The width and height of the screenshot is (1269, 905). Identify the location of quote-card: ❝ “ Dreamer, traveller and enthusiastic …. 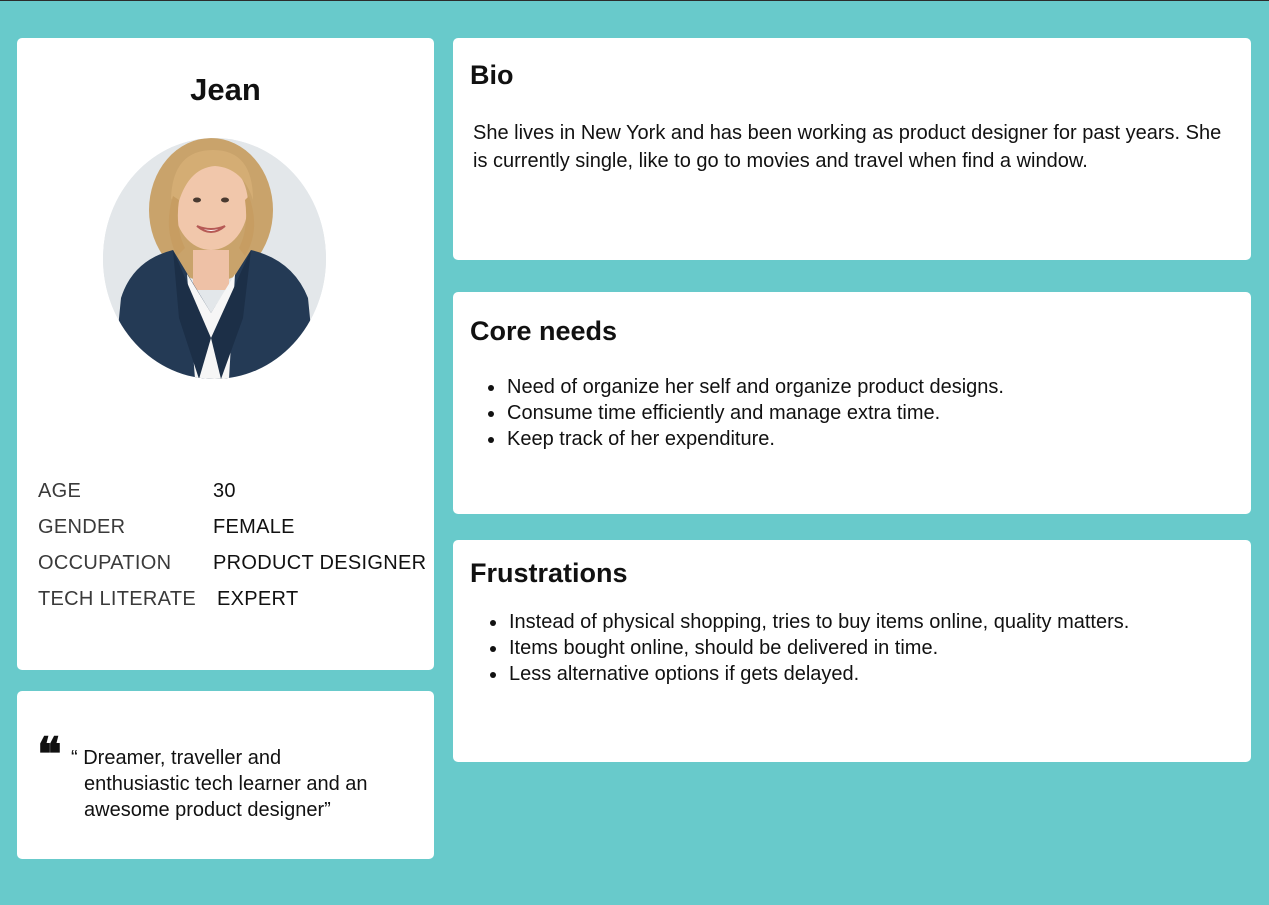
(225, 775).